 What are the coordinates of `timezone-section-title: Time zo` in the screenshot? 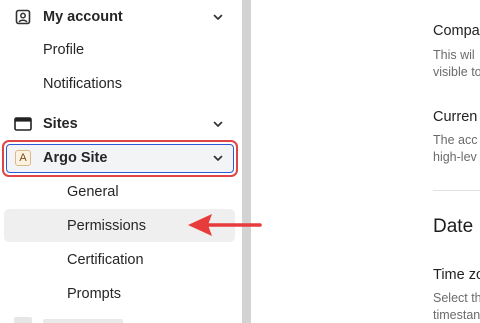 It's located at (456, 275).